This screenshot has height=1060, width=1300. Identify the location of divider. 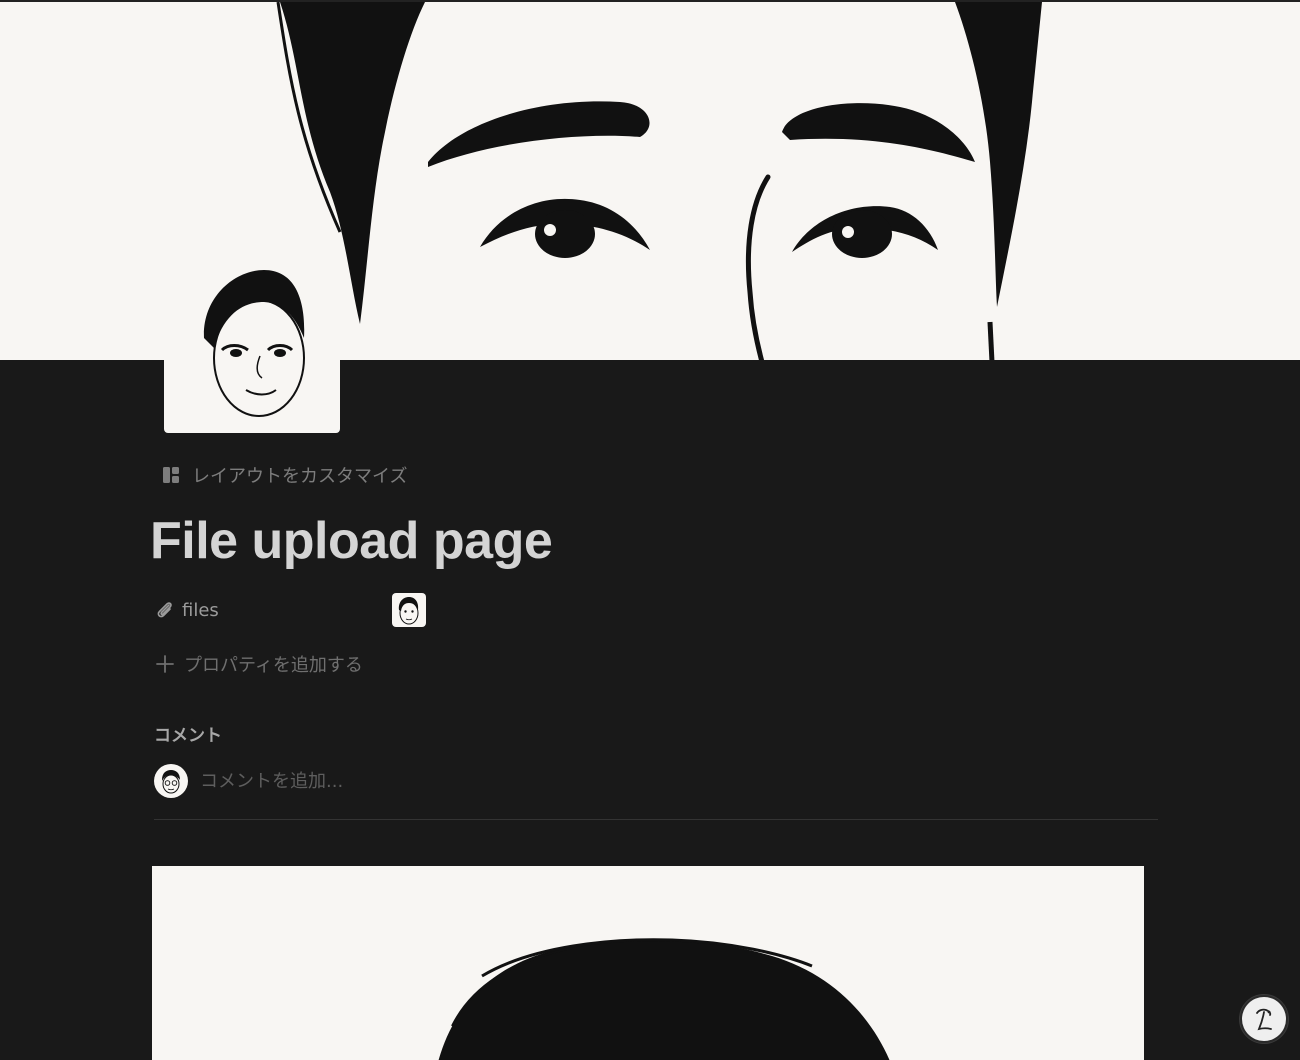
(656, 819).